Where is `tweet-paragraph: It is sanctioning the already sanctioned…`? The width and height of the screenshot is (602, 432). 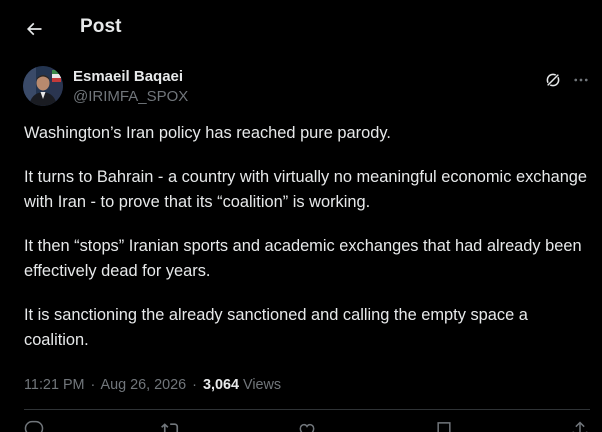 tweet-paragraph: It is sanctioning the already sanctioned… is located at coordinates (276, 327).